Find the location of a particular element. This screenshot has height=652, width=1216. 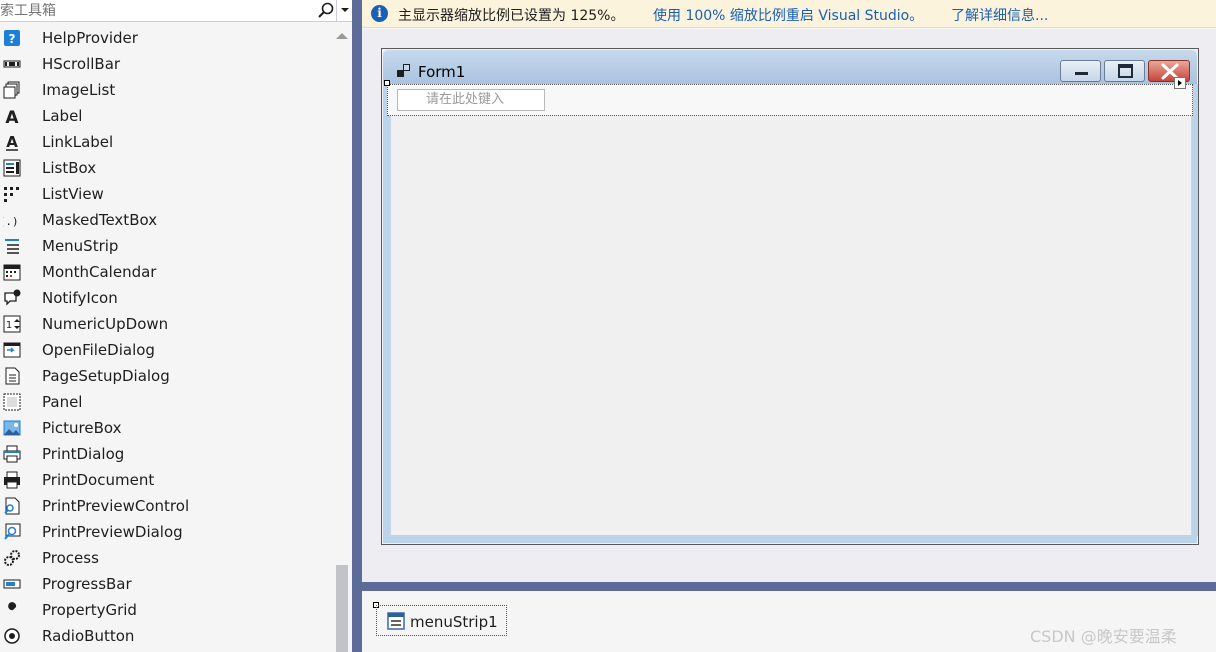

toolbox-item-openfiledialog: OpenFileDialog is located at coordinates (166, 350).